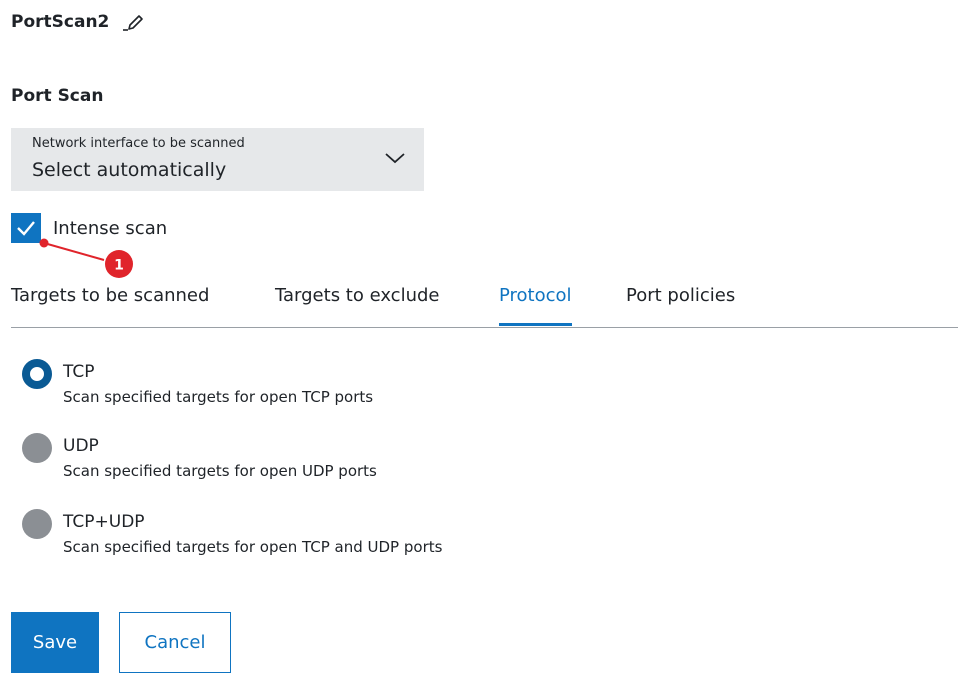  What do you see at coordinates (119, 266) in the screenshot?
I see `annotation-number: 1` at bounding box center [119, 266].